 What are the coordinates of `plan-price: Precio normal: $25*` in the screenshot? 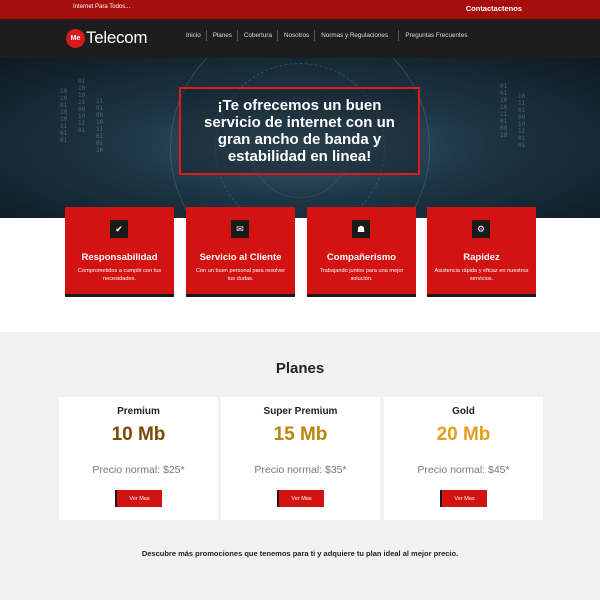 It's located at (138, 470).